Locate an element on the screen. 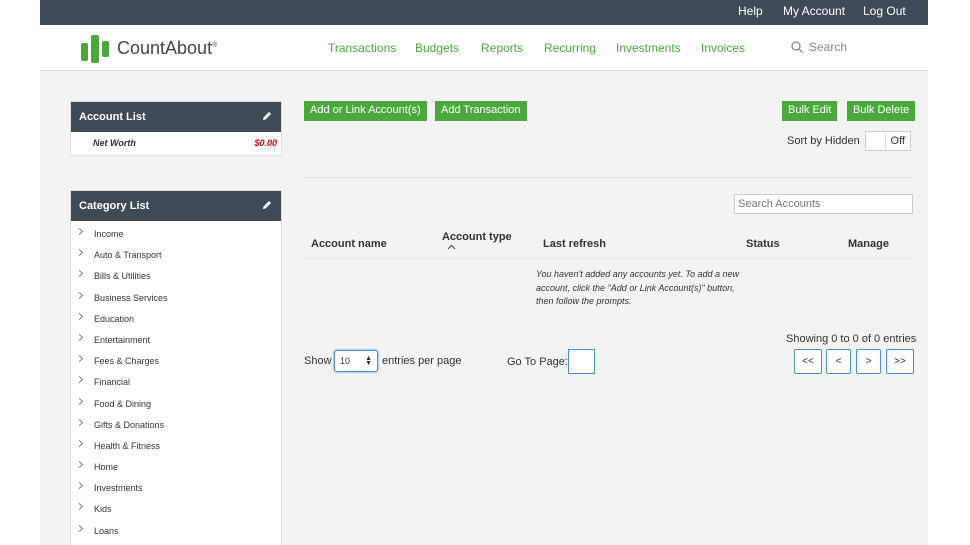 Image resolution: width=970 pixels, height=545 pixels. nav-reports: Reports is located at coordinates (502, 48).